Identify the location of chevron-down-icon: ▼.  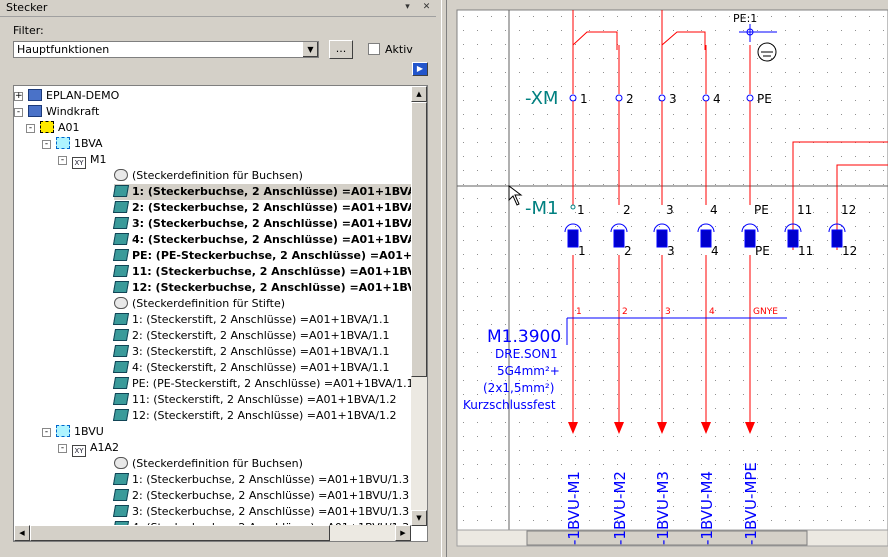
(310, 49).